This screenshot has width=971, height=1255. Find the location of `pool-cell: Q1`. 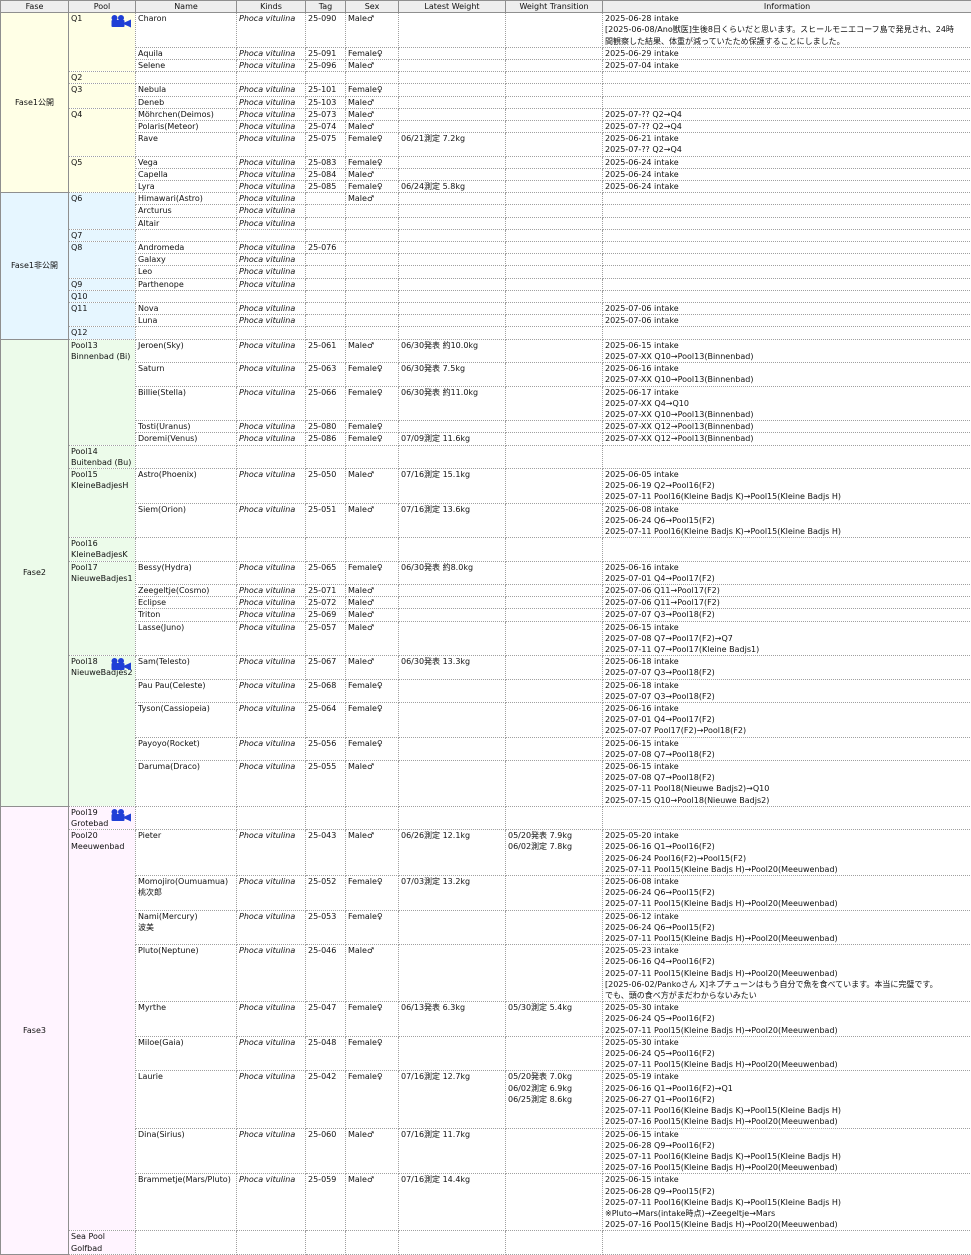

pool-cell: Q1 is located at coordinates (102, 42).